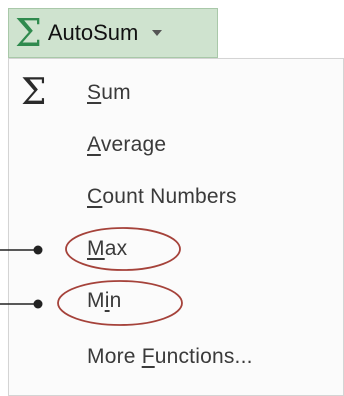 The image size is (344, 396). Describe the element at coordinates (176, 301) in the screenshot. I see `menu-item-min: Min` at that location.